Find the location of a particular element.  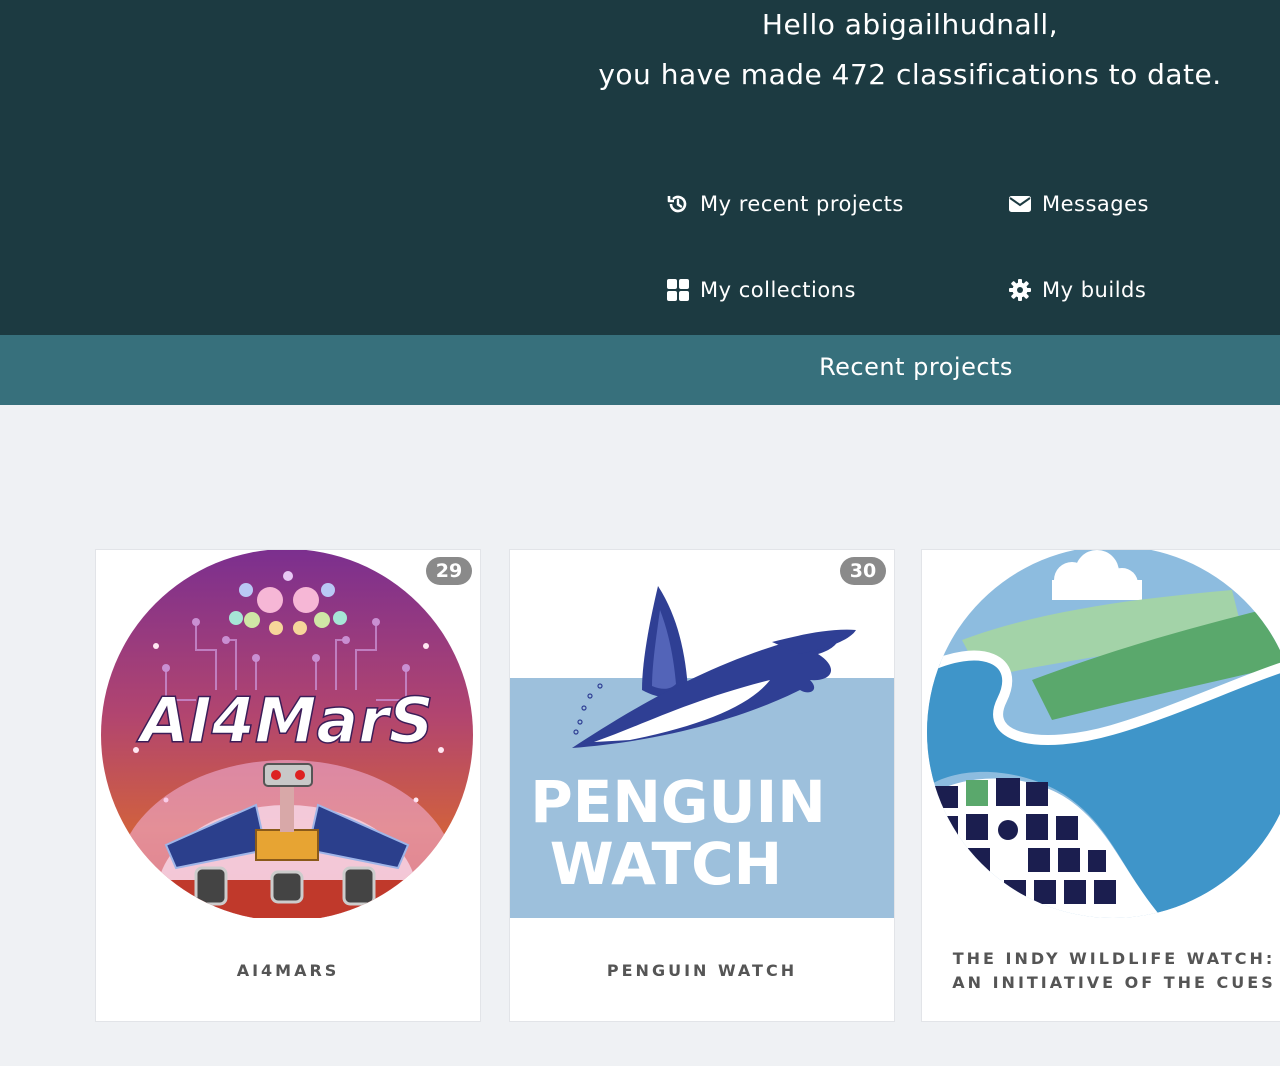

project-count-badge: 29 is located at coordinates (449, 571).